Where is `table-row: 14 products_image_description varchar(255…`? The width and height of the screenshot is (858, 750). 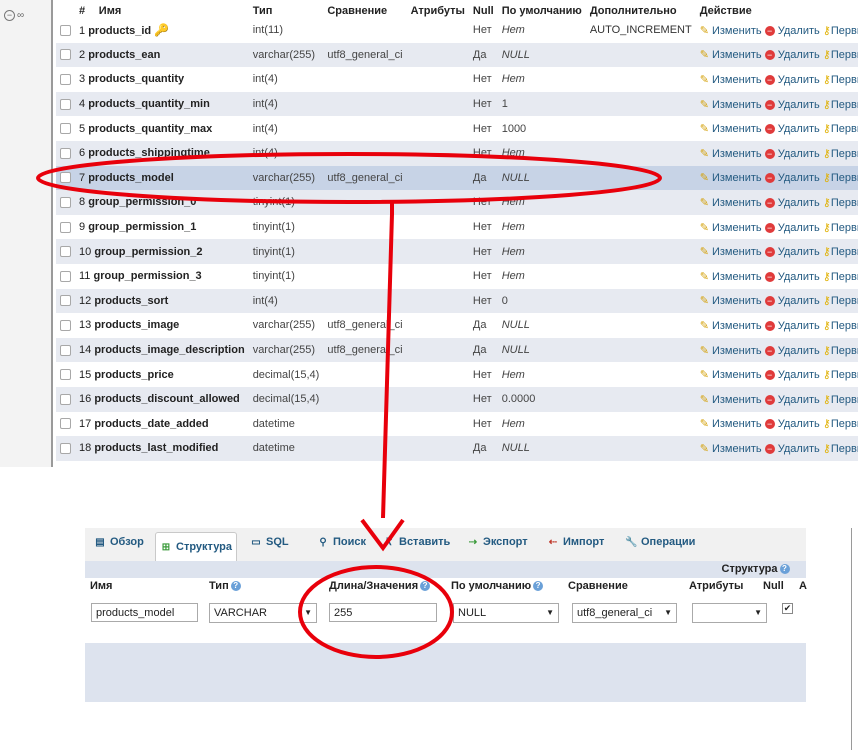
table-row: 14 products_image_description varchar(255… is located at coordinates (457, 350).